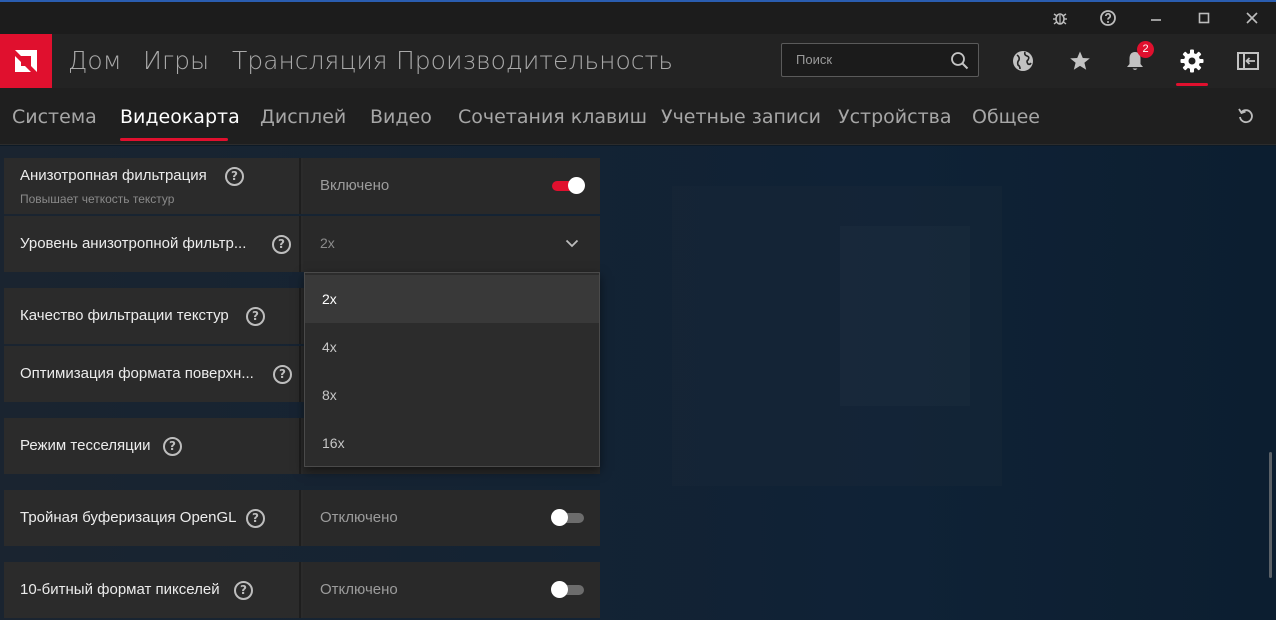 This screenshot has height=620, width=1276. What do you see at coordinates (451, 244) in the screenshot?
I see `anisotropic-level-select: 2x` at bounding box center [451, 244].